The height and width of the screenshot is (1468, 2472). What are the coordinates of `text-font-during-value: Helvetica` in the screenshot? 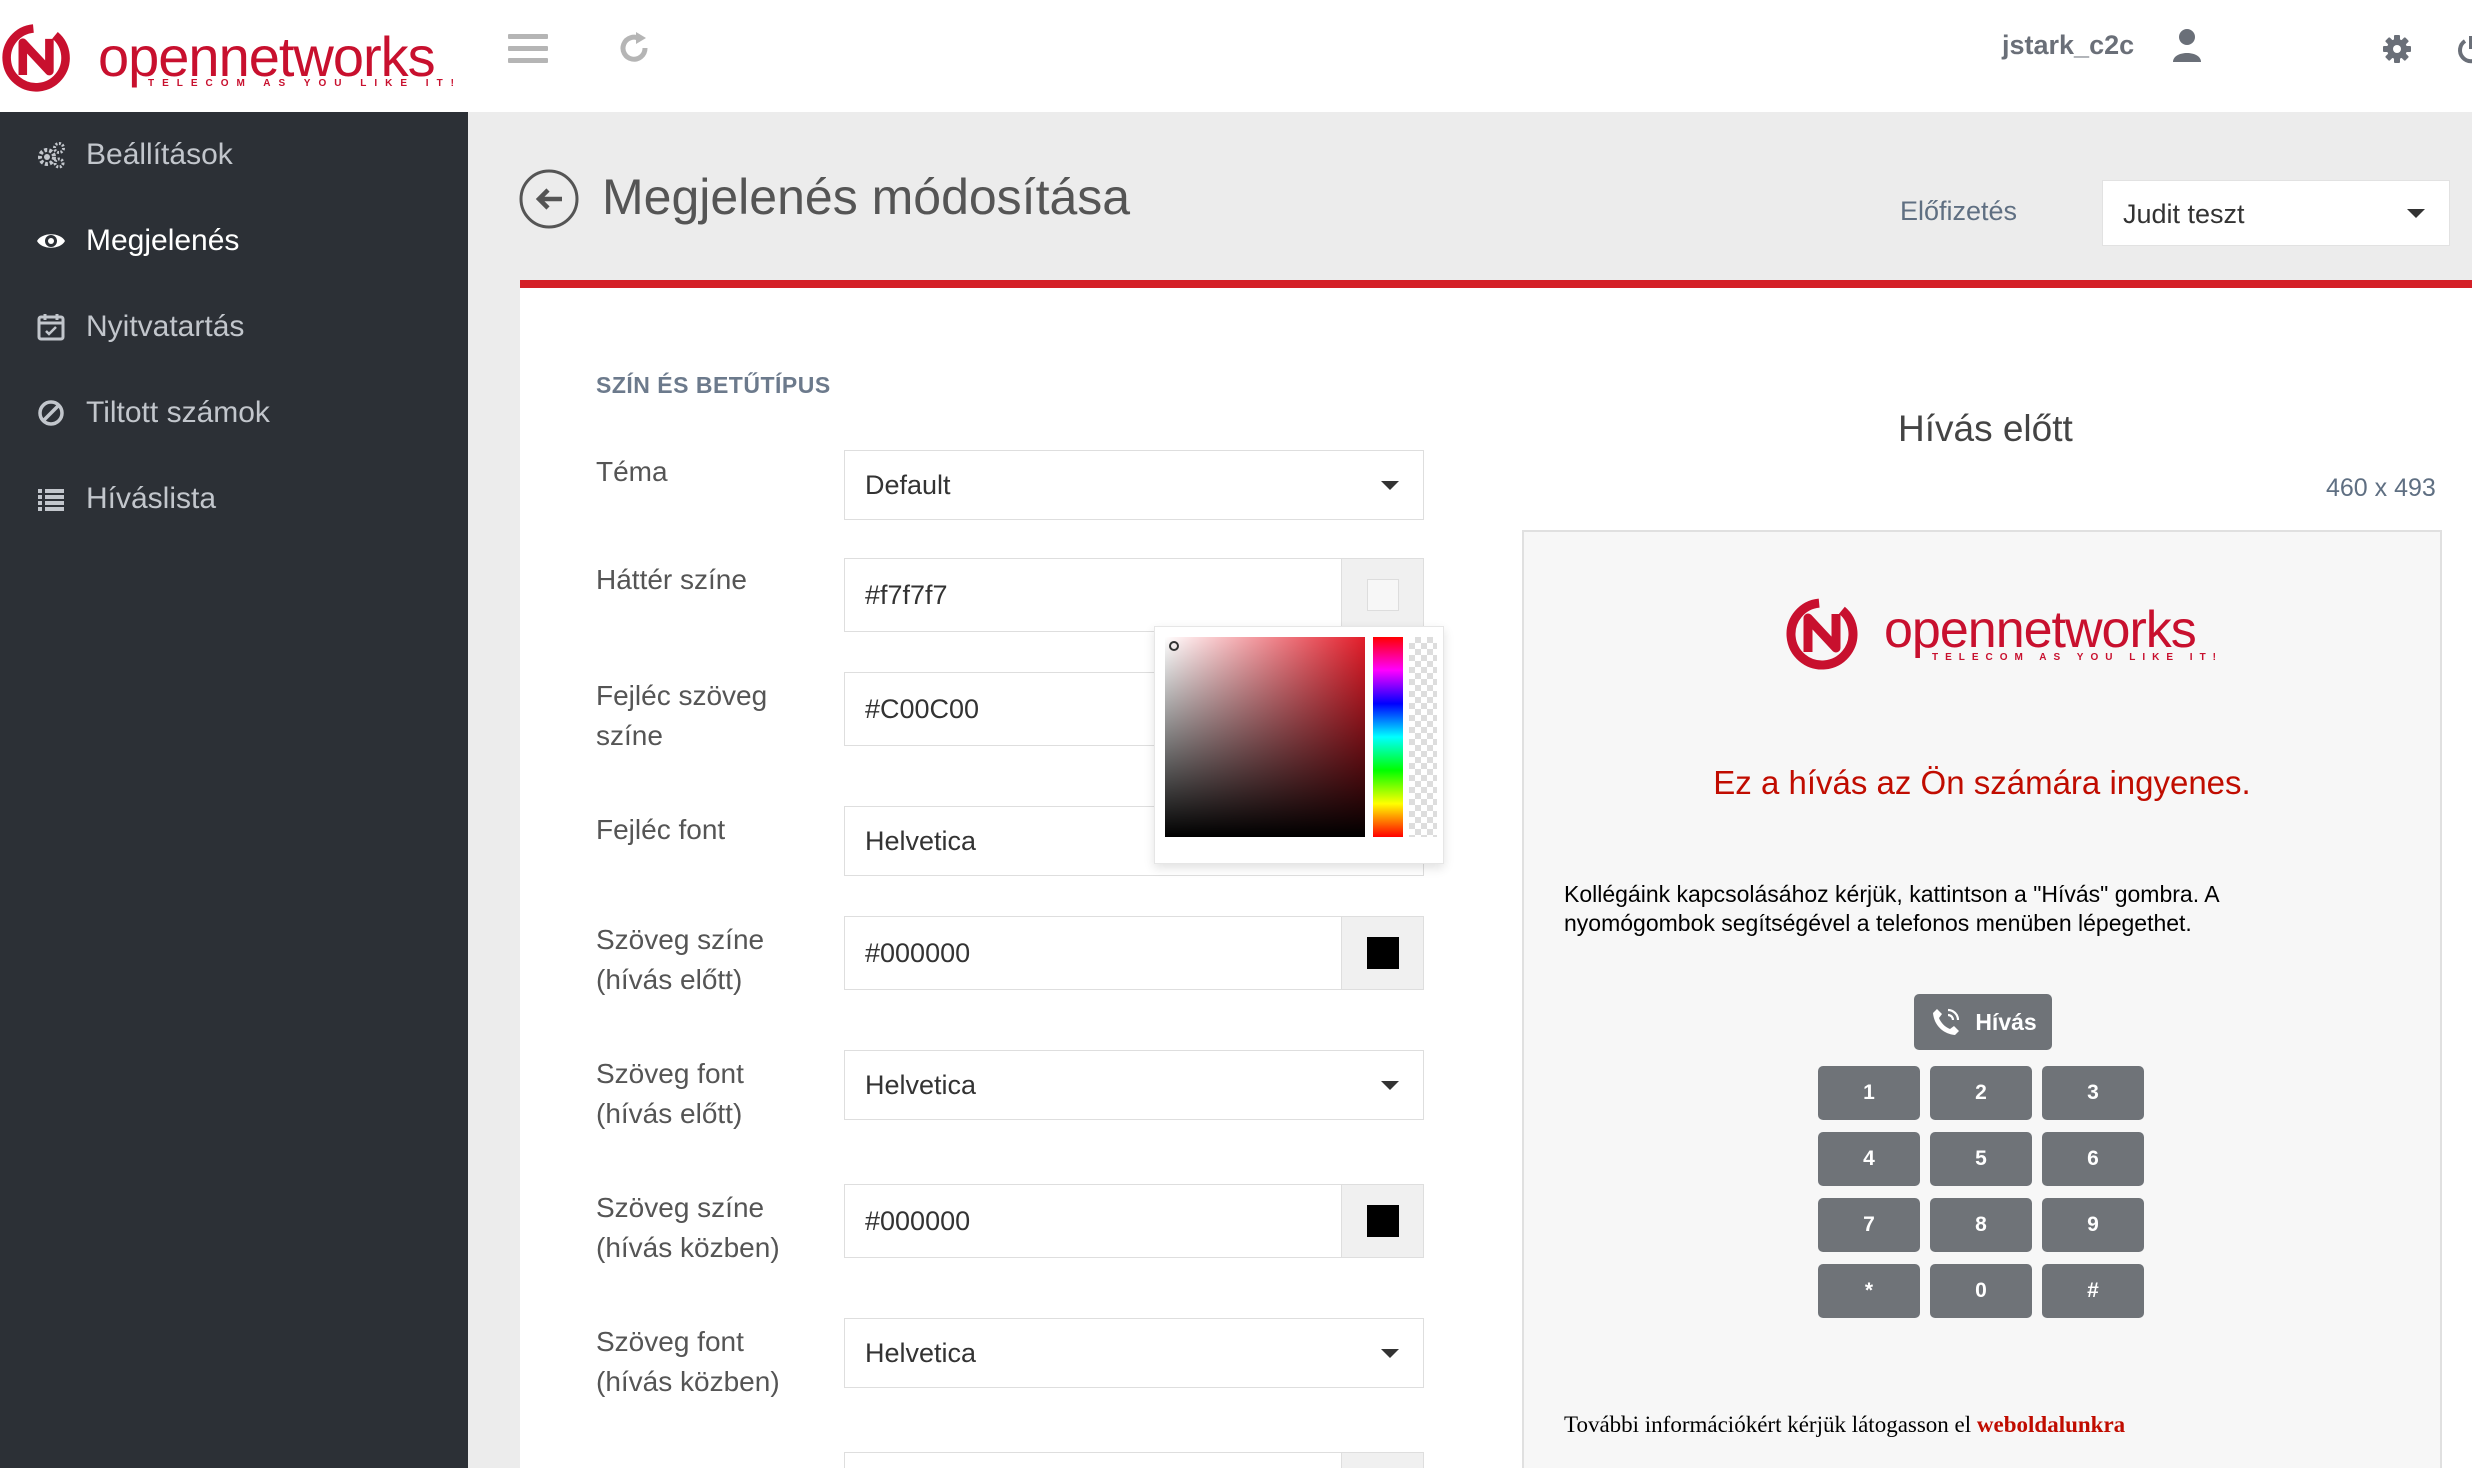 It's located at (921, 1352).